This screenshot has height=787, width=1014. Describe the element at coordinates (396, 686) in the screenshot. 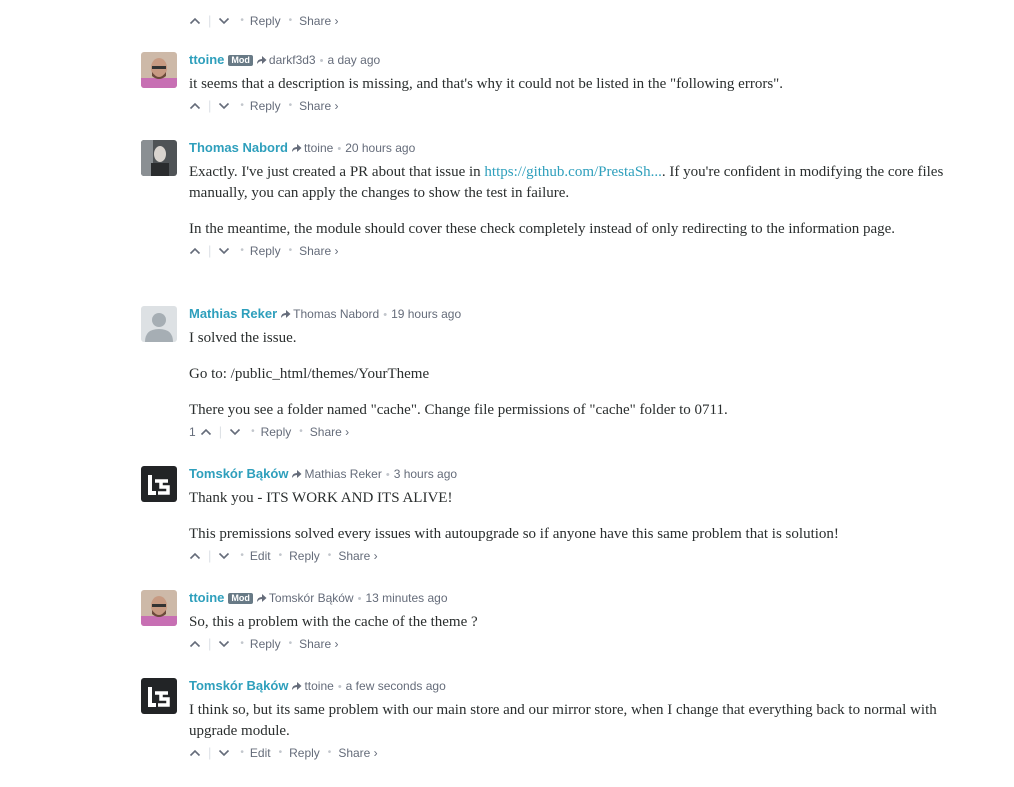

I see `timestamp-link: a few seconds ago` at that location.